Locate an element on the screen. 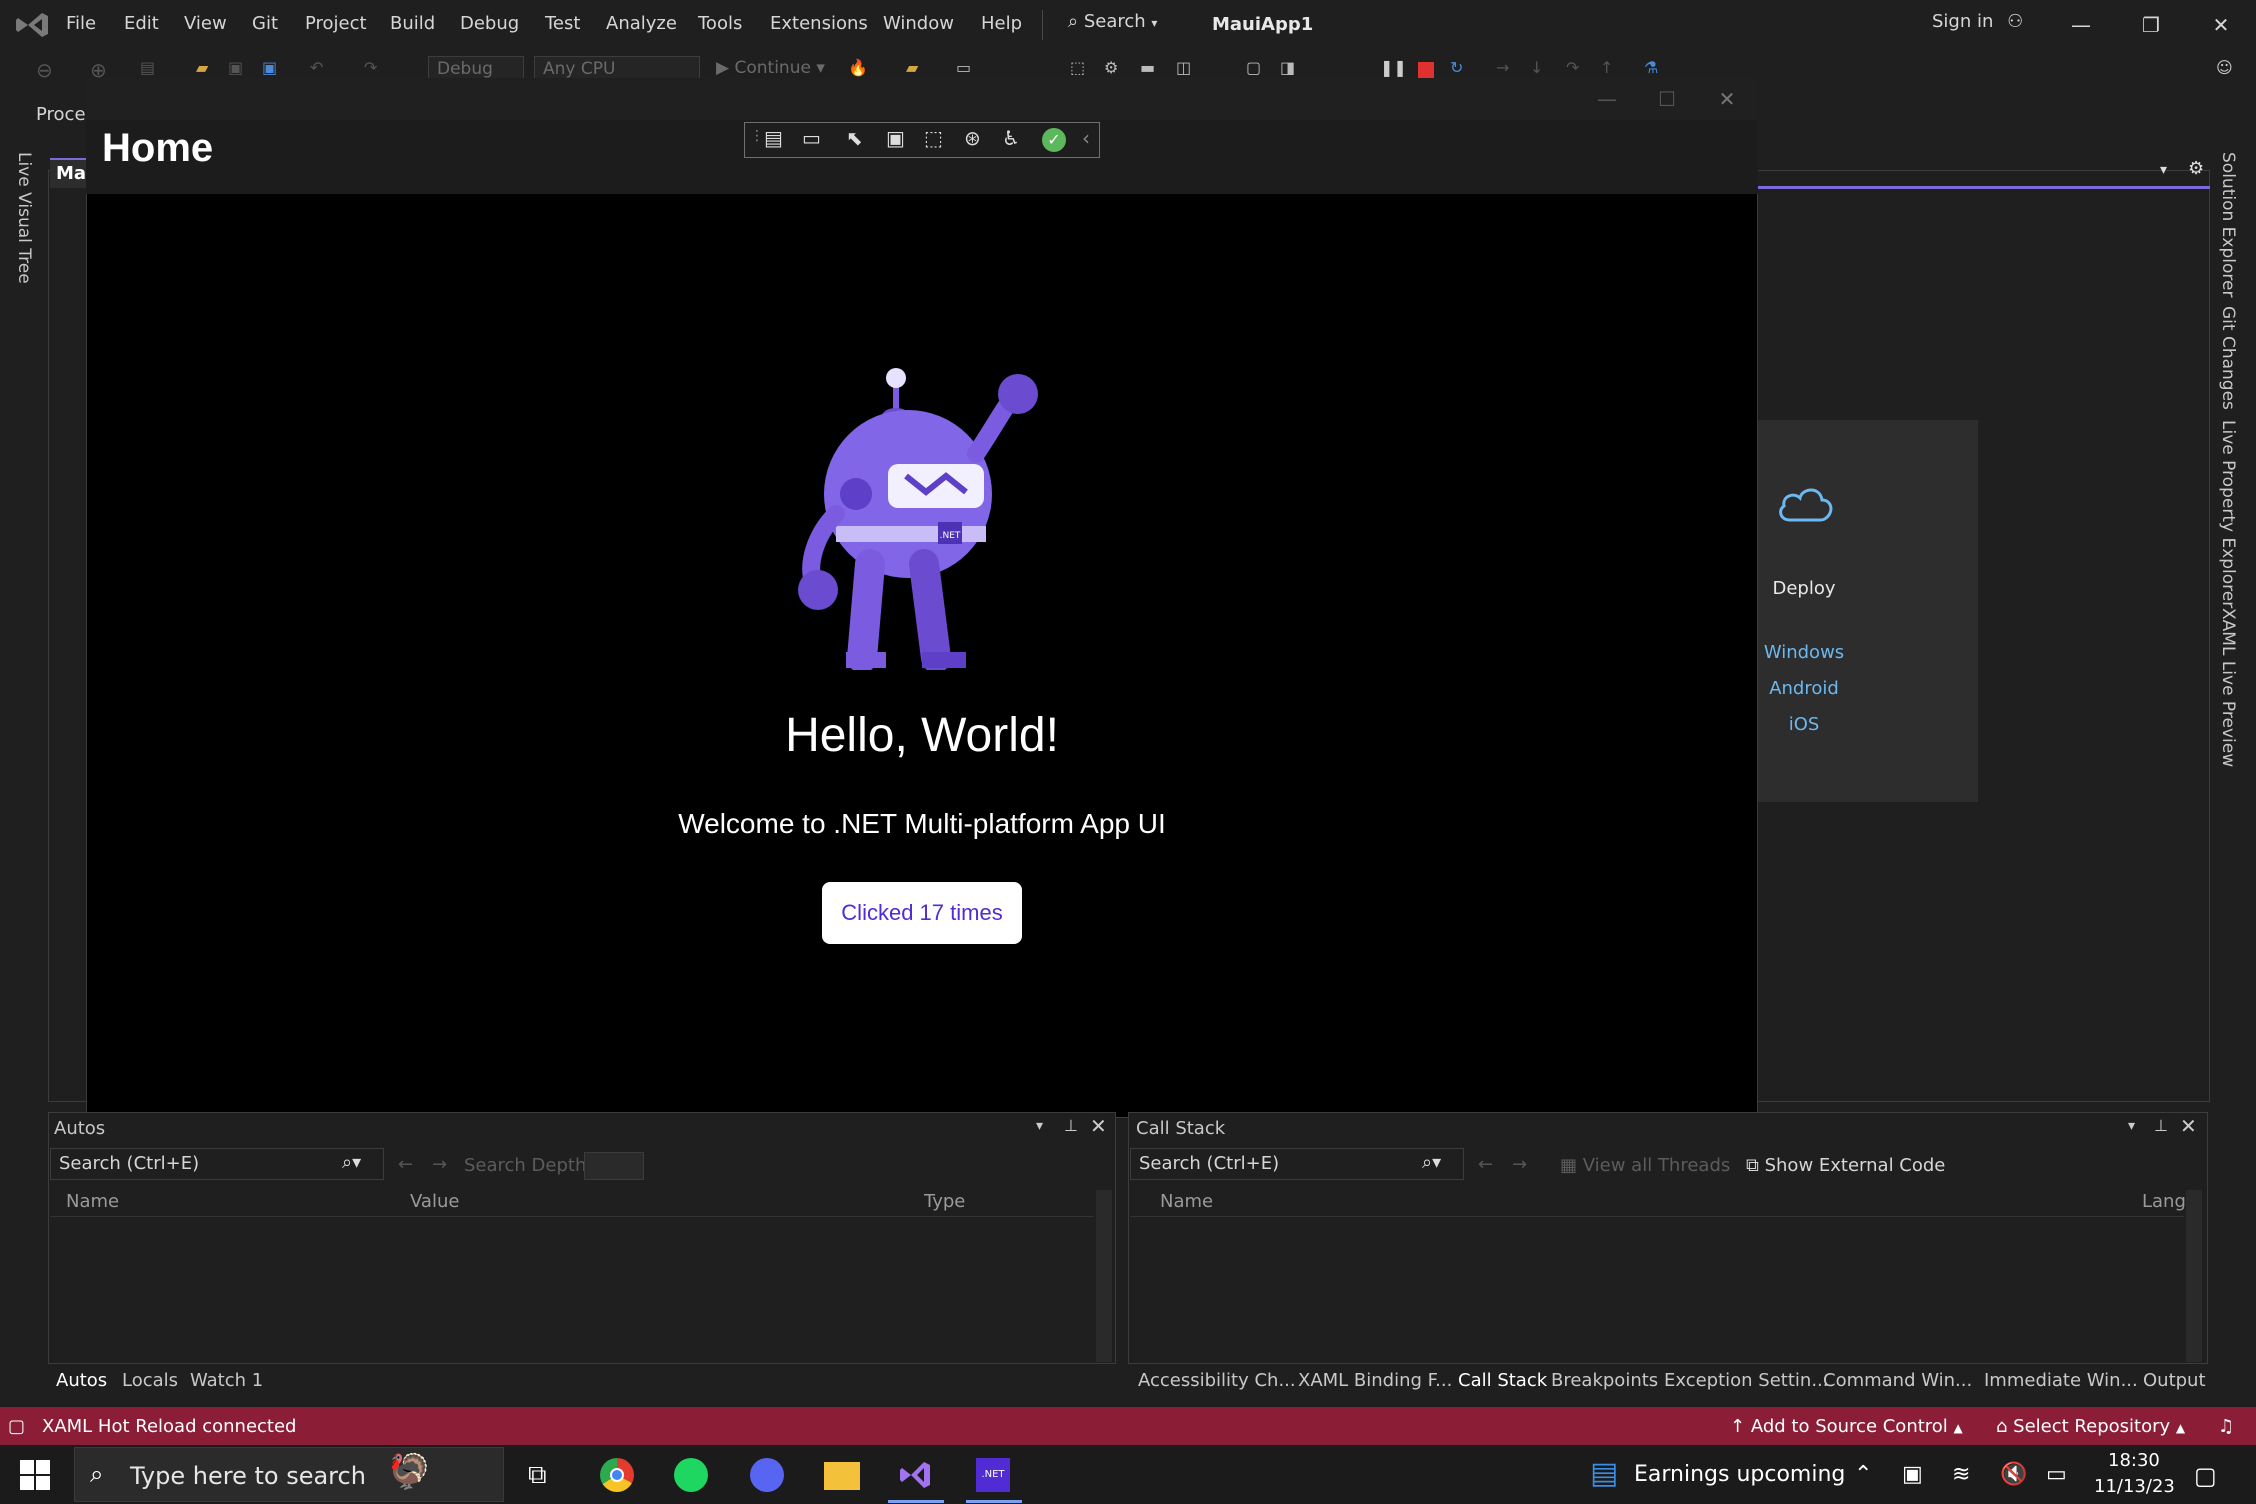 This screenshot has height=1504, width=2256. tab-call-stack: Call Stack is located at coordinates (1502, 1380).